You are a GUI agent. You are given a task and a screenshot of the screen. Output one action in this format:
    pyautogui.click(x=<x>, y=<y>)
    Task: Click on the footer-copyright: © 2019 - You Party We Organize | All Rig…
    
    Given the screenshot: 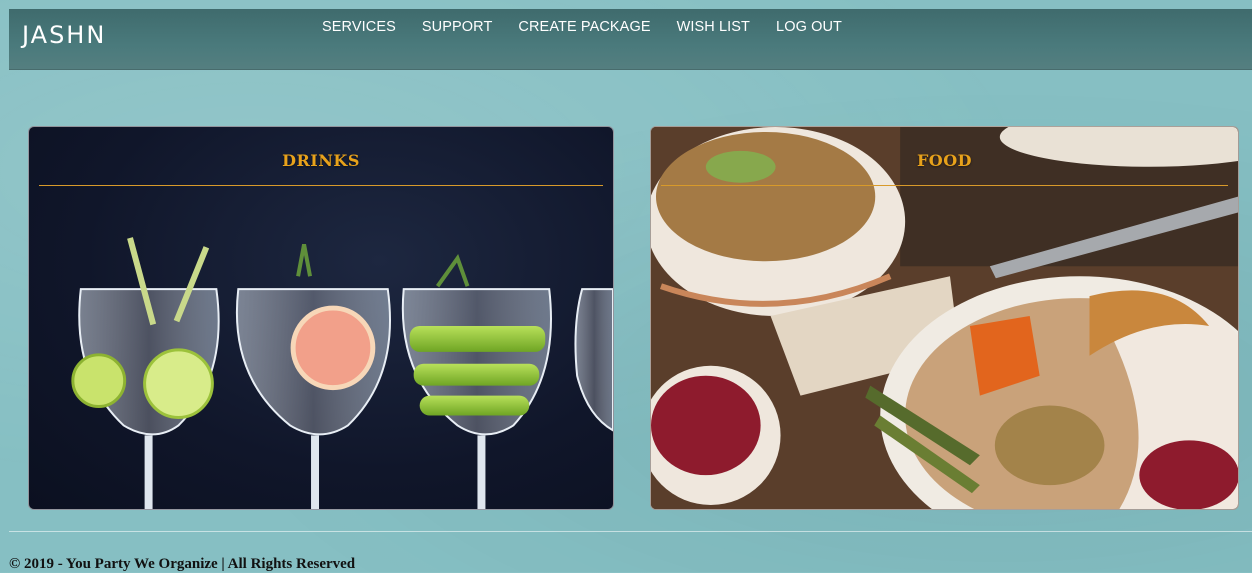 What is the action you would take?
    pyautogui.click(x=182, y=564)
    